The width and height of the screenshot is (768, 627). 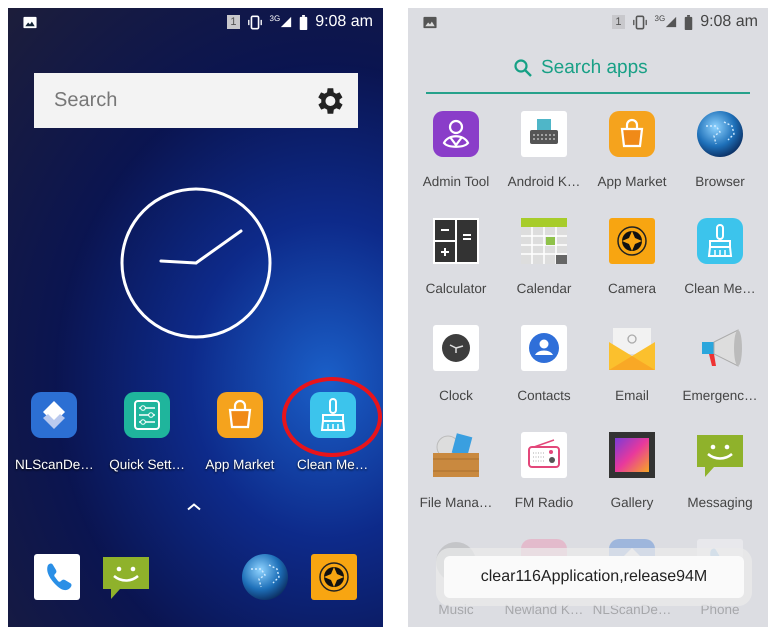 What do you see at coordinates (544, 241) in the screenshot?
I see `calendar-icon` at bounding box center [544, 241].